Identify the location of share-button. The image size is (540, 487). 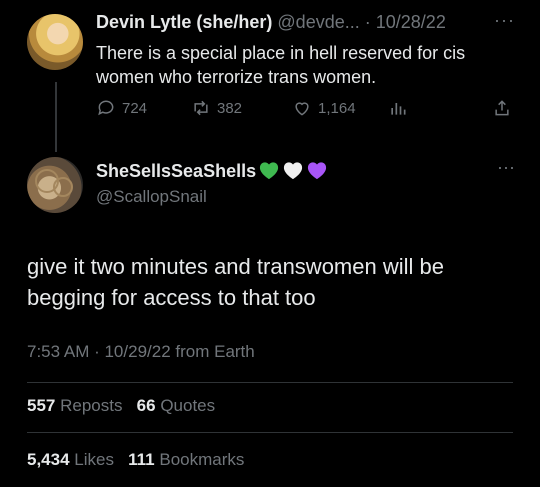
(502, 108).